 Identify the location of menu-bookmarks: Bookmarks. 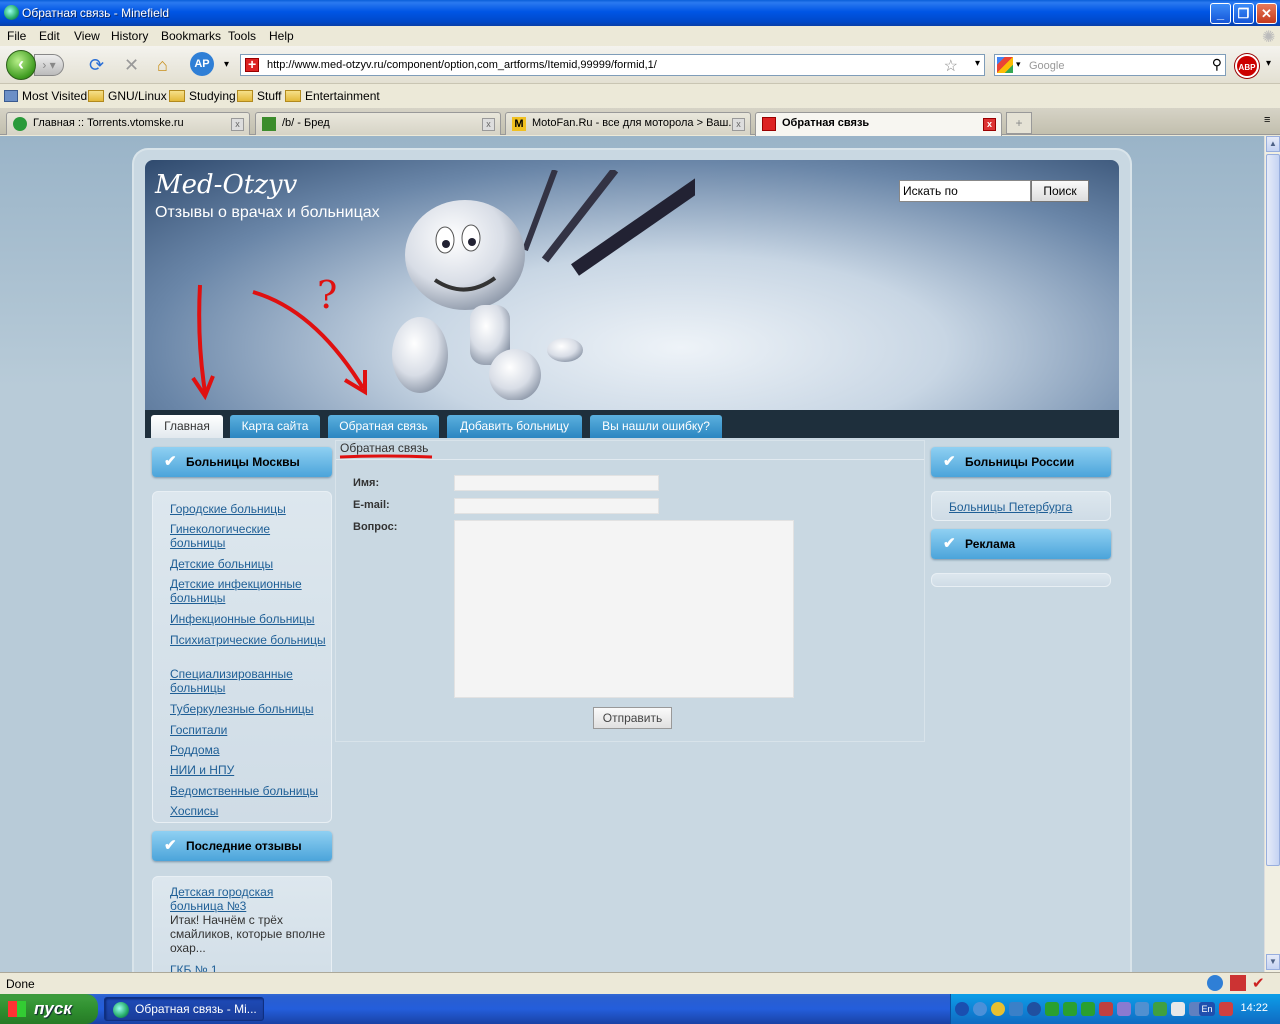
(191, 36).